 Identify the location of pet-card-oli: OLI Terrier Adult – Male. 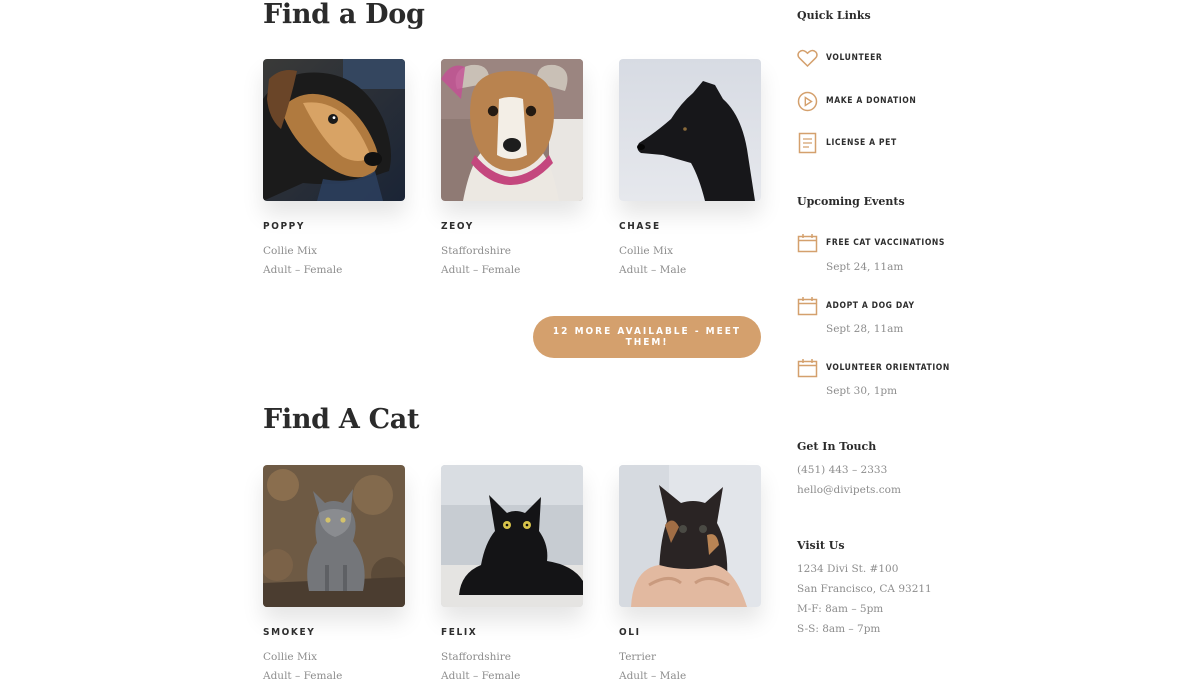
(690, 573).